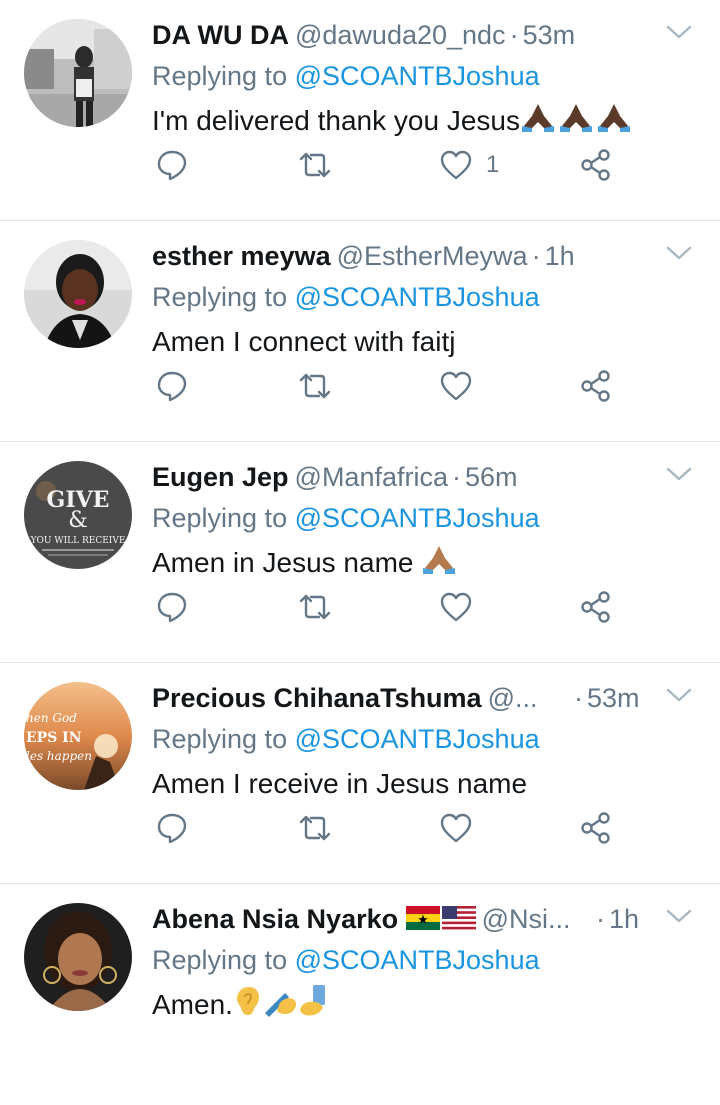 This screenshot has width=720, height=1105. I want to click on tweet-body: I'm delivered thank you Jesus, so click(336, 120).